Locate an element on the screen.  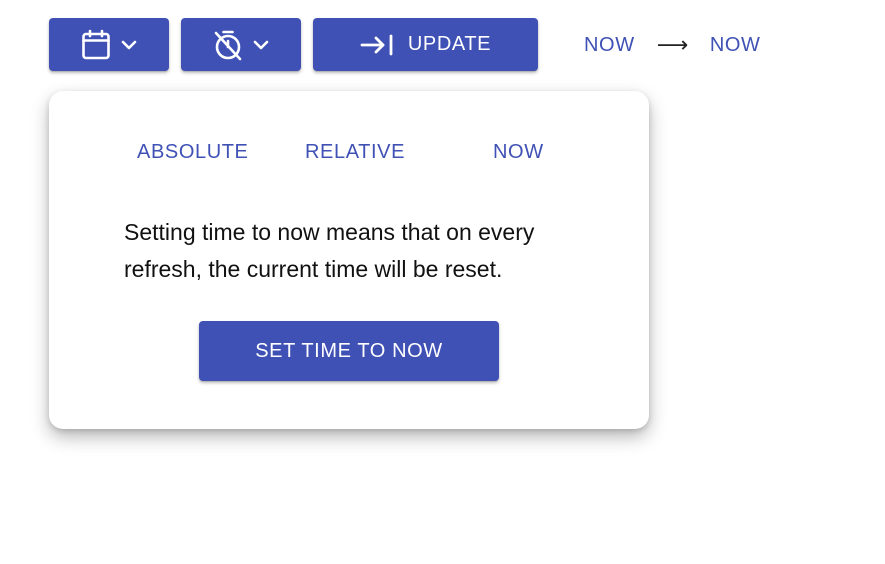
tab-relative: RELATIVE is located at coordinates (355, 152).